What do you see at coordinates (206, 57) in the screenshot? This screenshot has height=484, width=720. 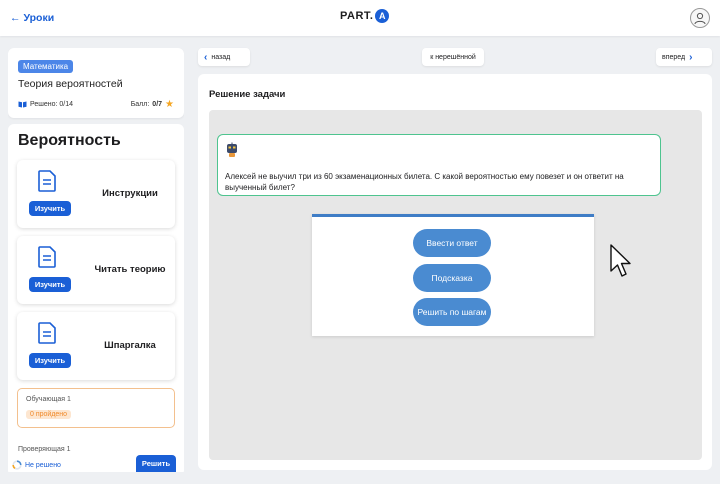 I see `chevron-left-icon: ‹` at bounding box center [206, 57].